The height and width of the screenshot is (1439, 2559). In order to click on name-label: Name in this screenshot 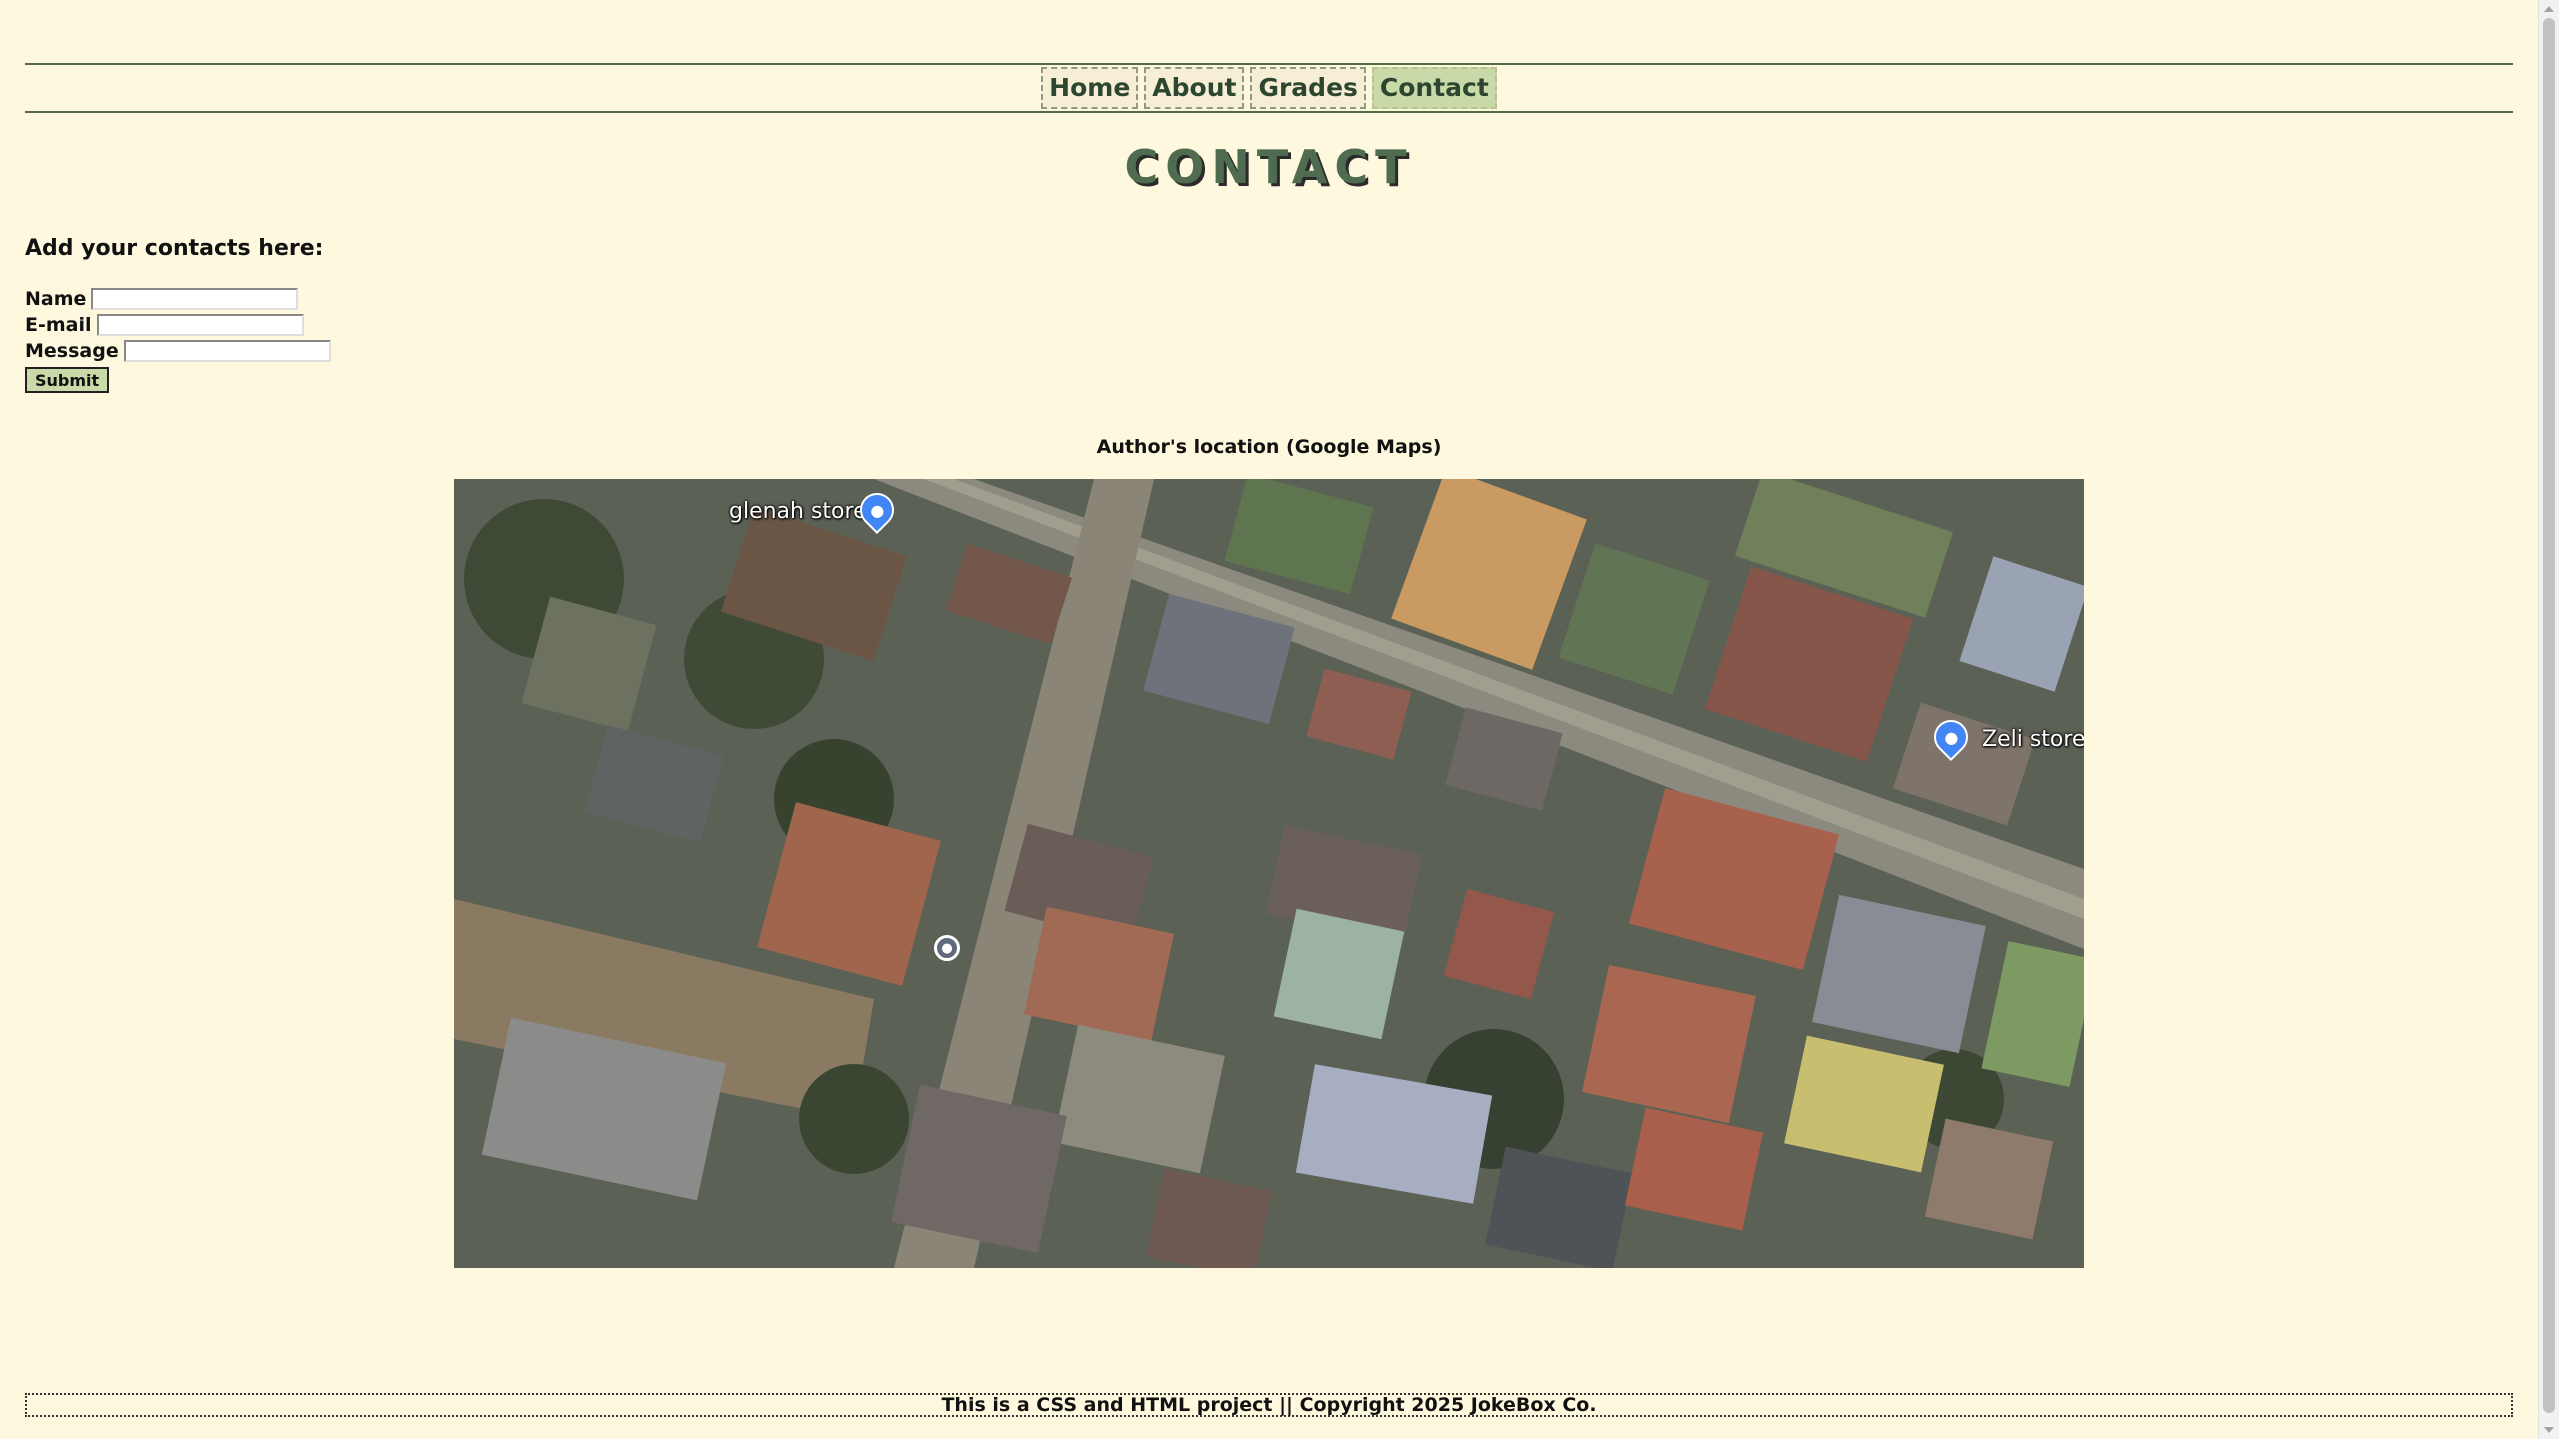, I will do `click(56, 299)`.